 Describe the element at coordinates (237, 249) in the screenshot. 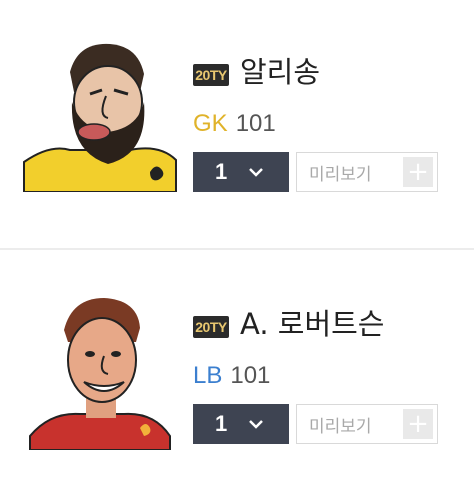

I see `divider` at that location.